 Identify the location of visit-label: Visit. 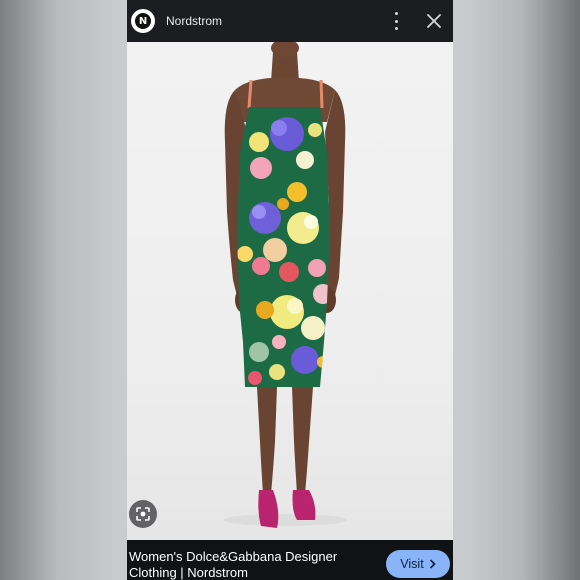
(412, 564).